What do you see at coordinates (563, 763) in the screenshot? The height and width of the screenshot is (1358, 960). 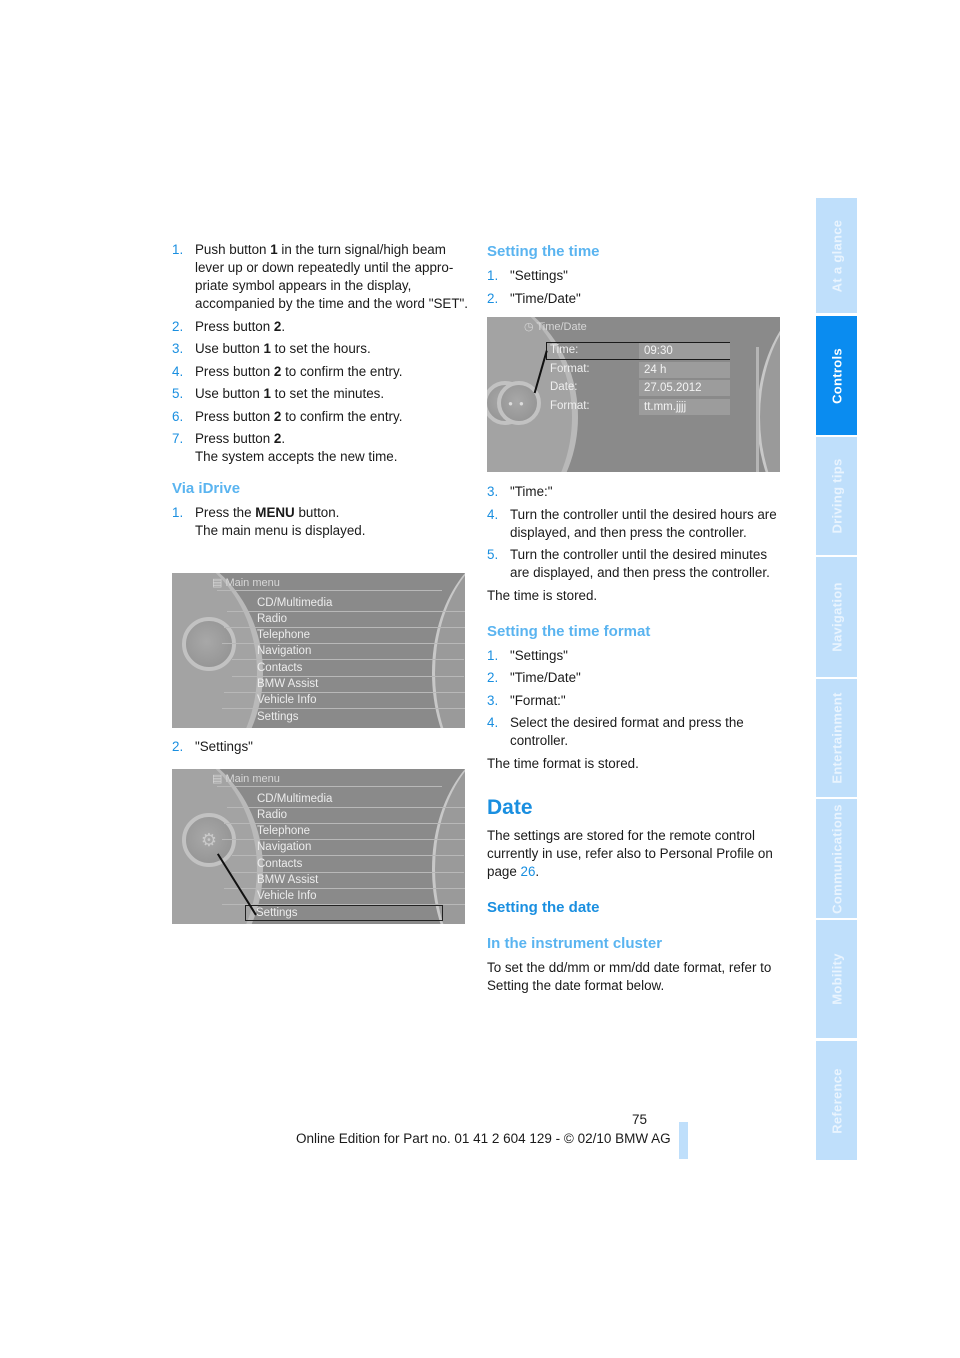 I see `time-format-stored-text: The time format is stored.` at bounding box center [563, 763].